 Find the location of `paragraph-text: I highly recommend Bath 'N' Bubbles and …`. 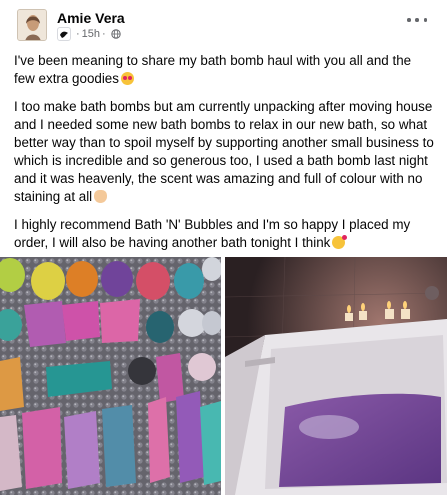

paragraph-text: I highly recommend Bath 'N' Bubbles and … is located at coordinates (212, 233).